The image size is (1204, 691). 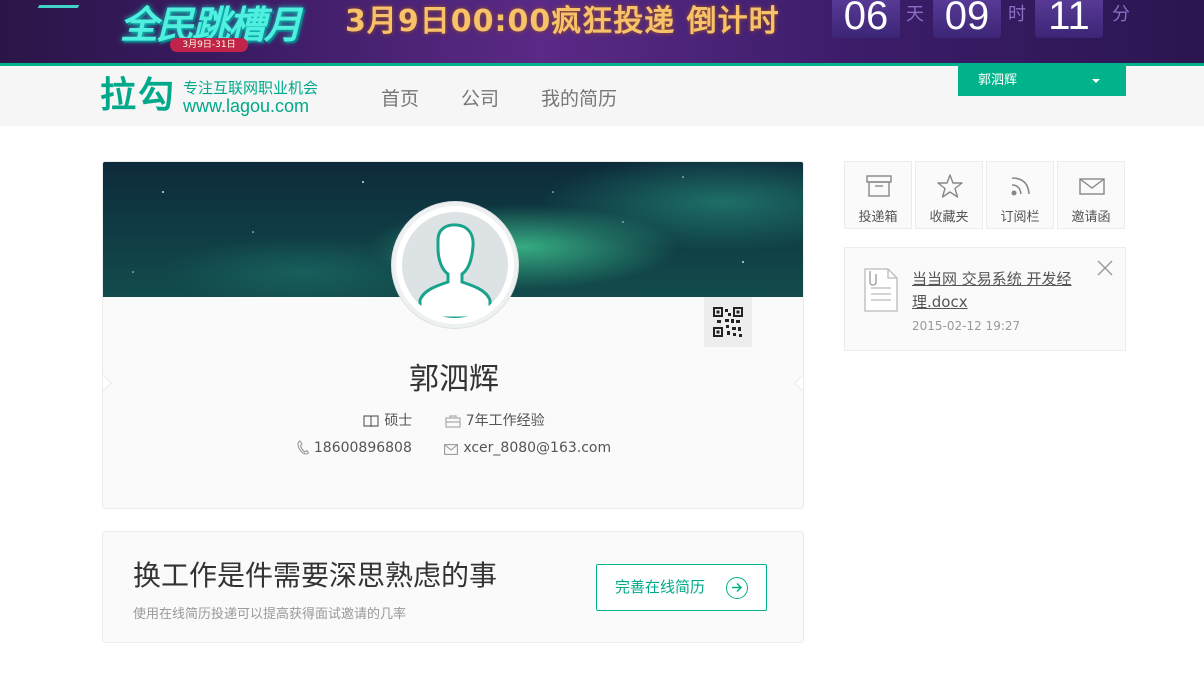 I want to click on banner-headline: 3月9日00:00疯狂投递 倒计时, so click(x=562, y=21).